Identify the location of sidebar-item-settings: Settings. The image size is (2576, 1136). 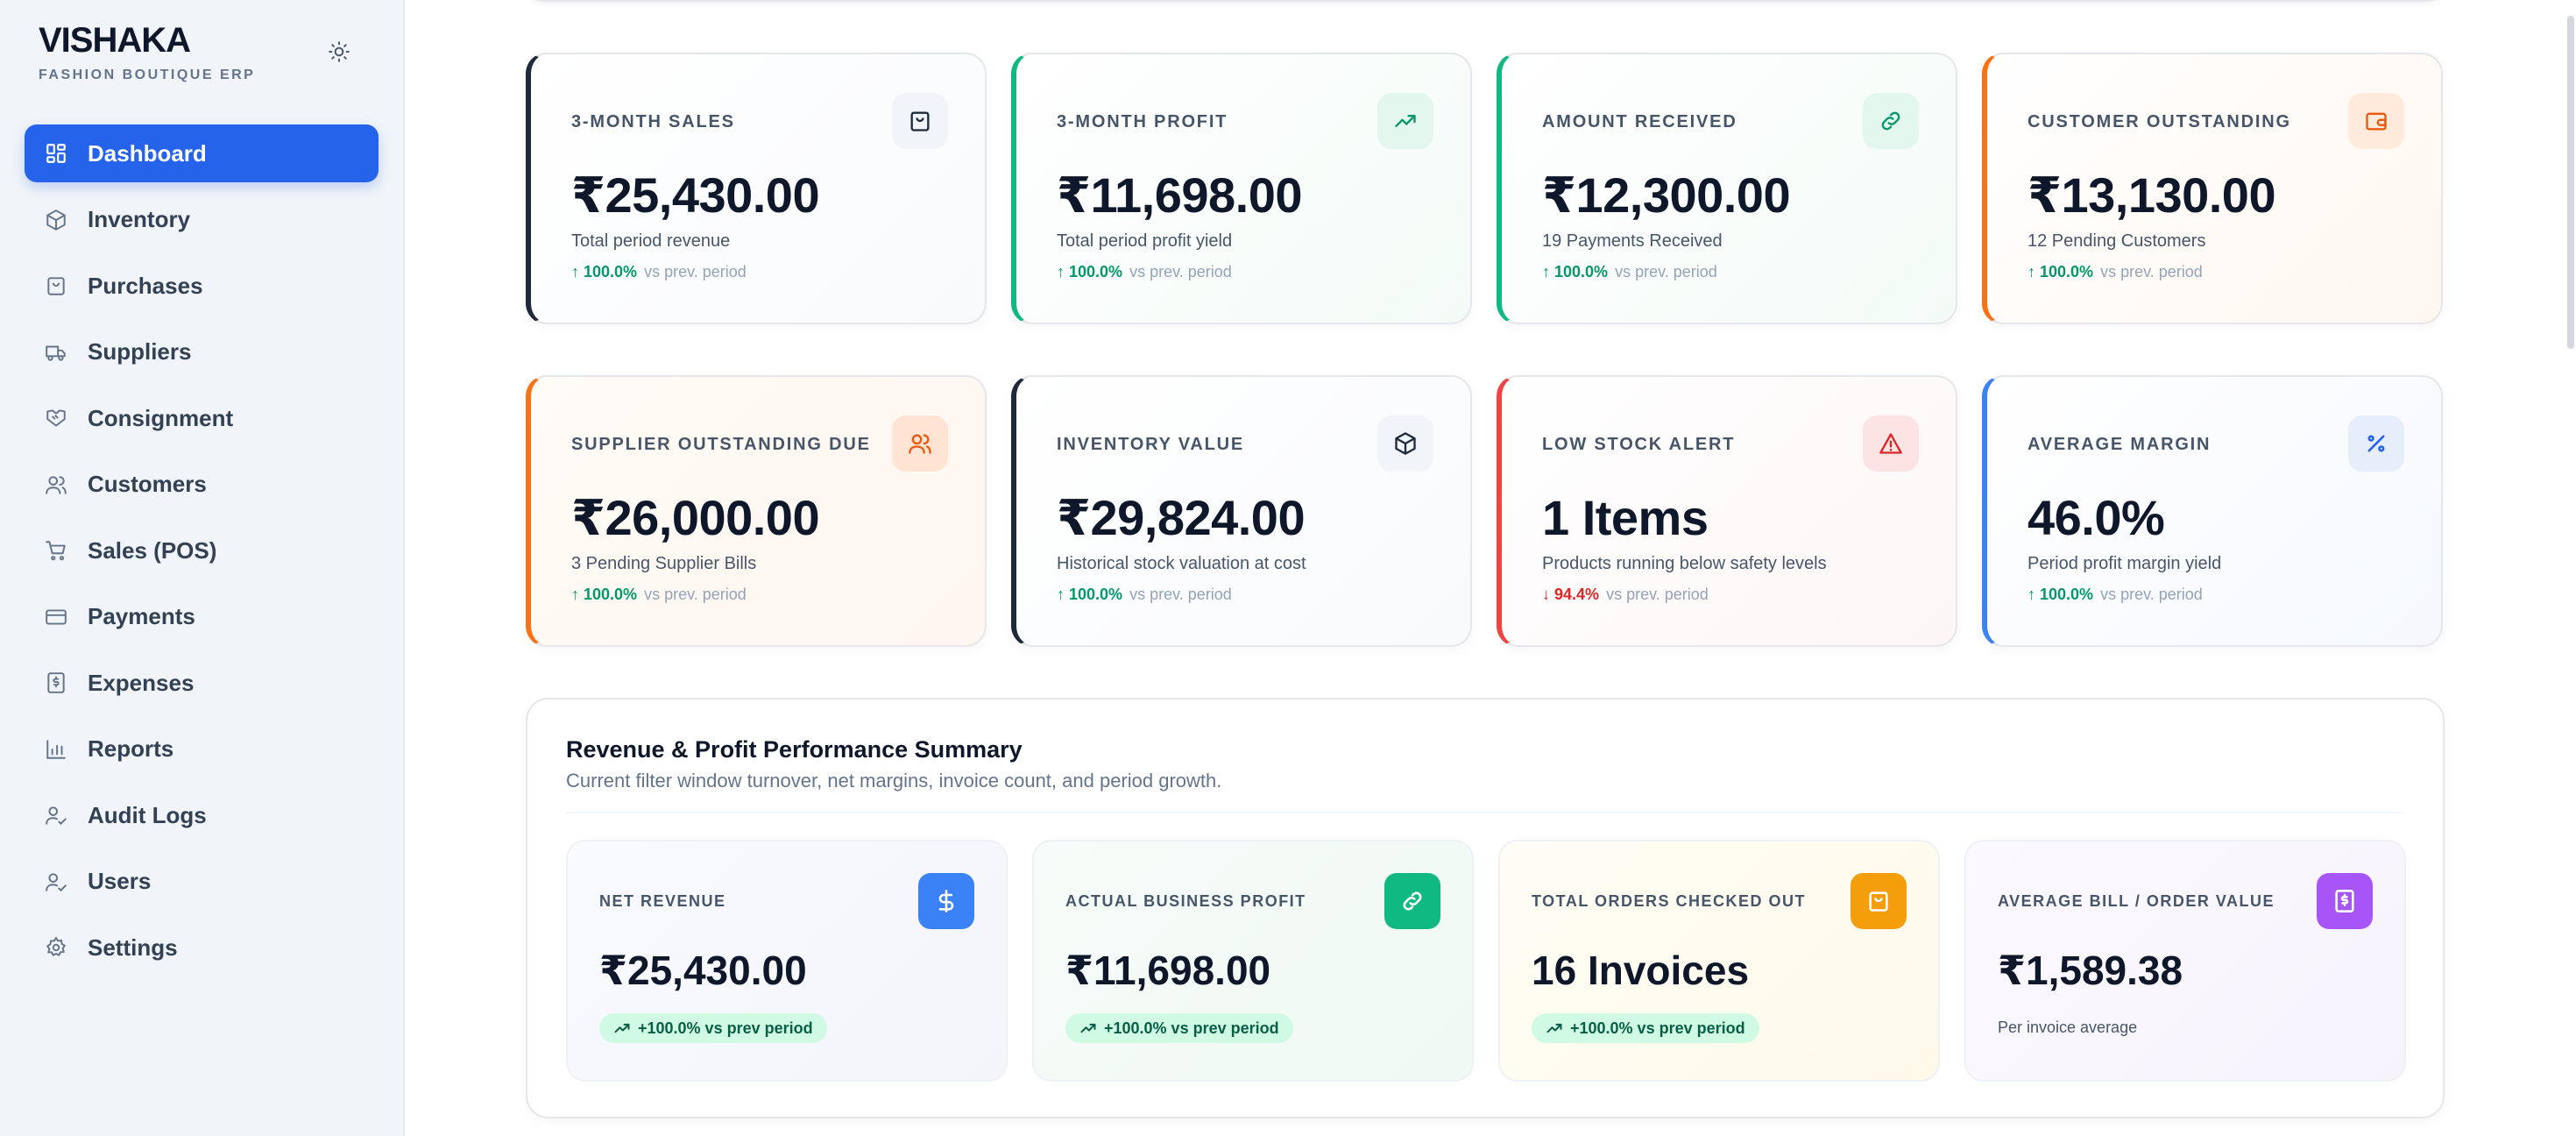
(202, 948).